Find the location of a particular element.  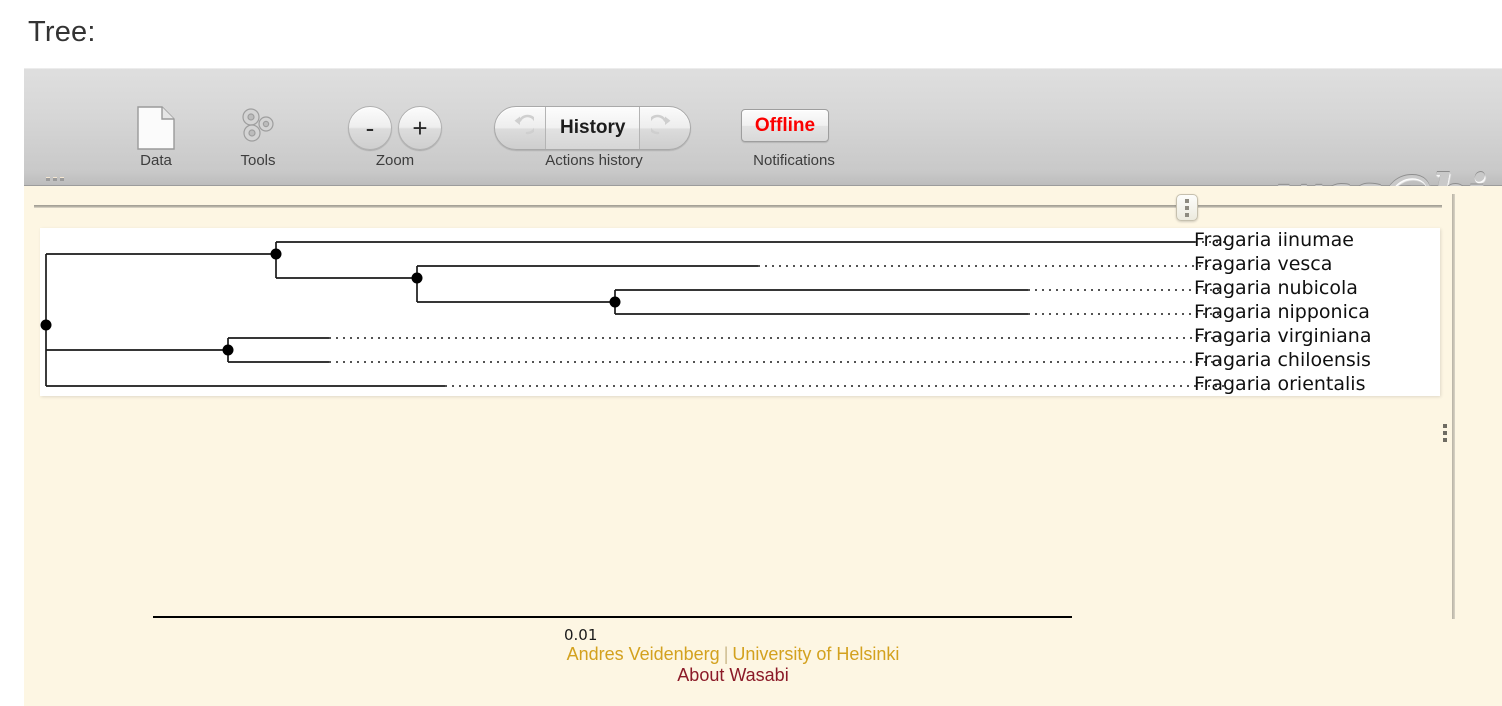

scale-bar-label: 0.01 is located at coordinates (581, 635).